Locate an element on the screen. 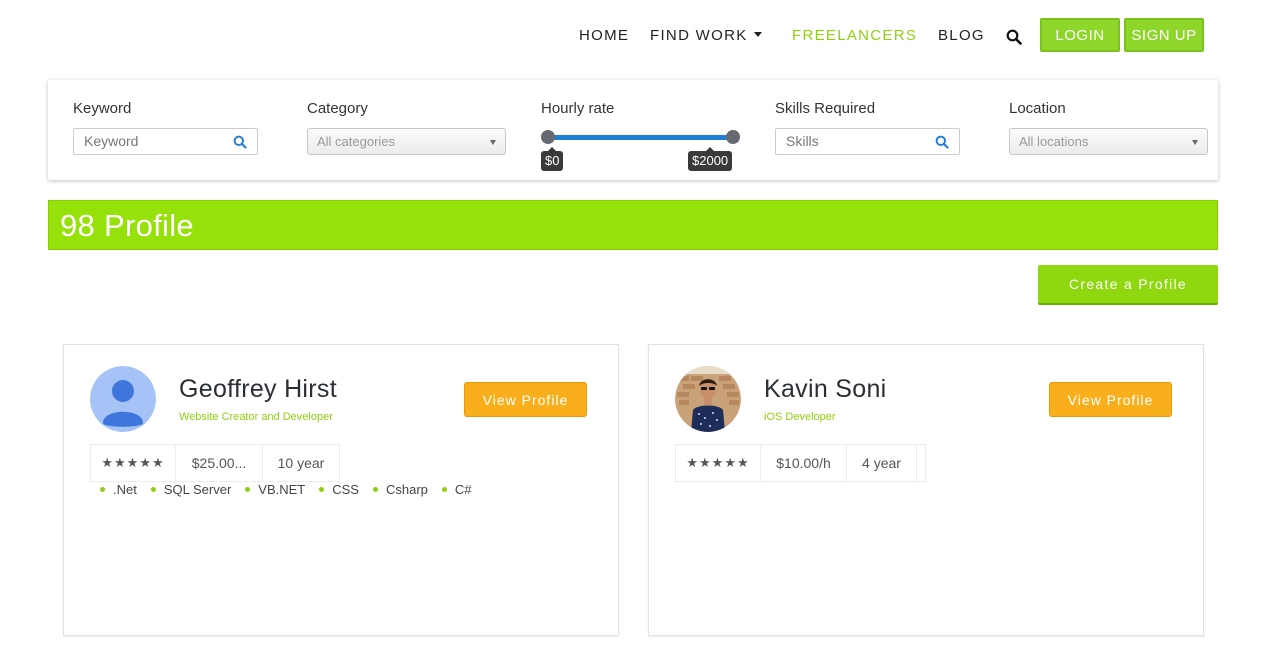  hourly-rate: $10.00/h is located at coordinates (804, 463).